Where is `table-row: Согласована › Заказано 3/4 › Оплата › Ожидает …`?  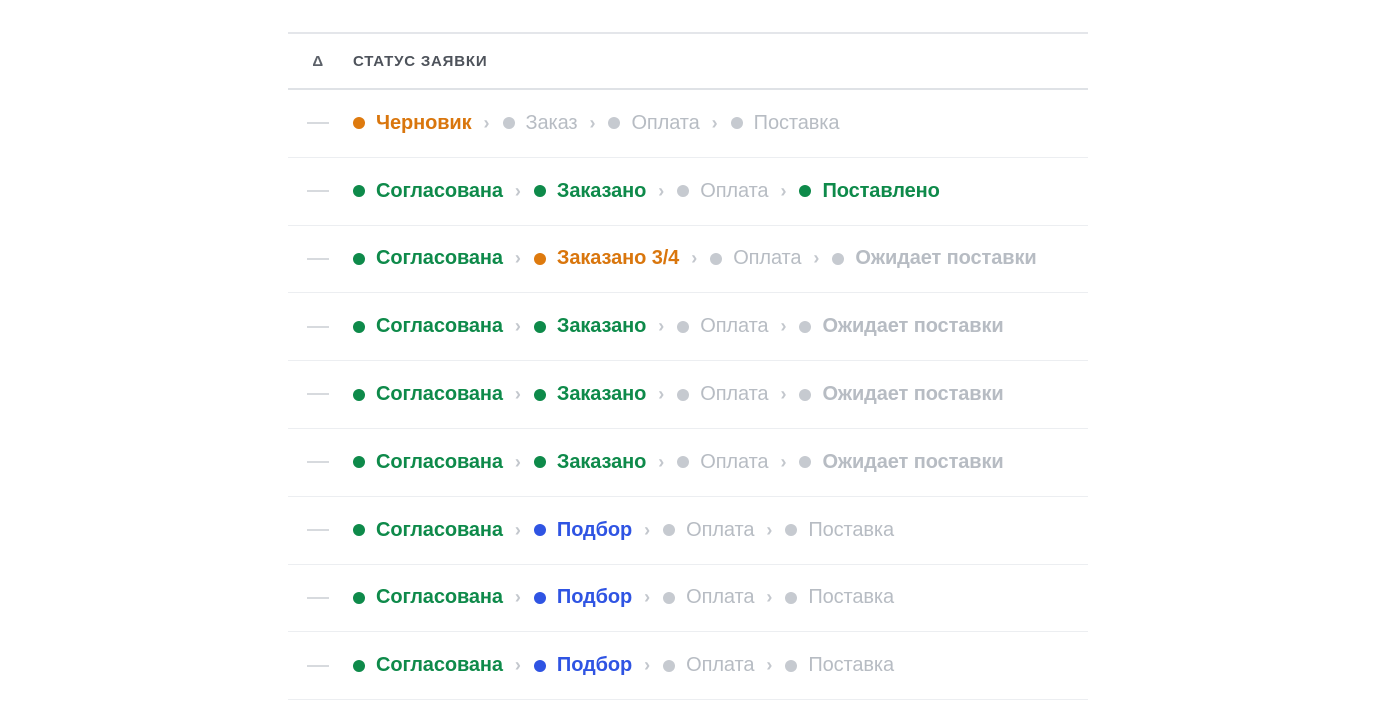 table-row: Согласована › Заказано 3/4 › Оплата › Ожидает … is located at coordinates (688, 260).